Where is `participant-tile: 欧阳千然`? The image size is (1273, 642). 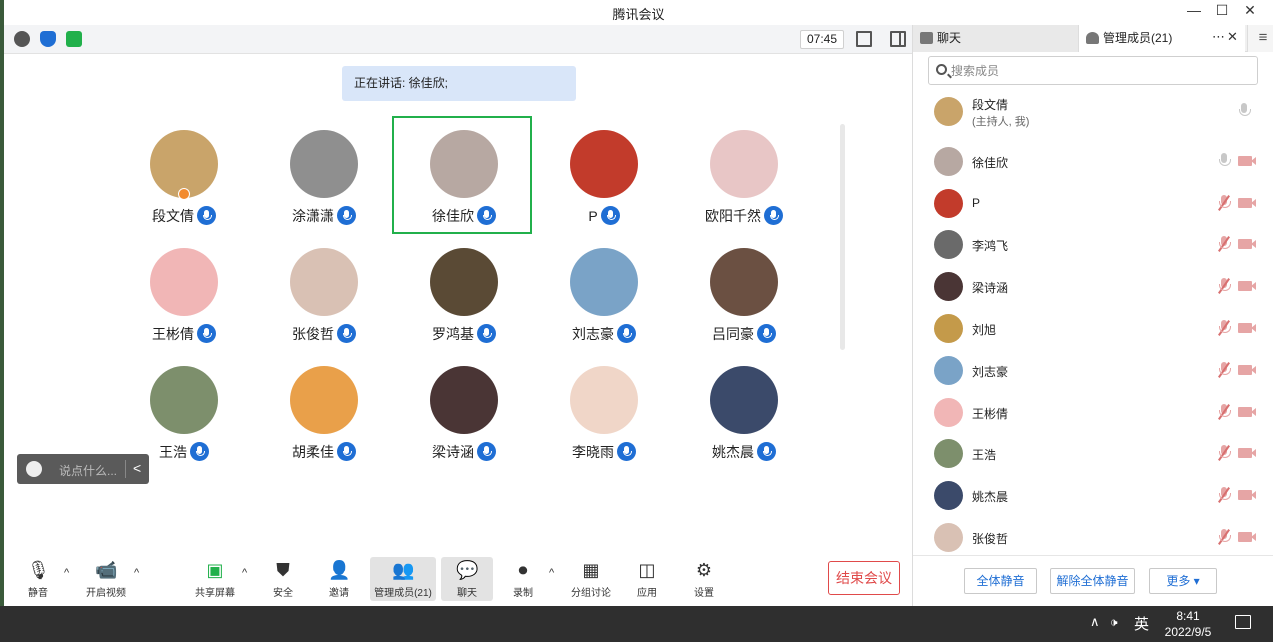
participant-tile: 欧阳千然 is located at coordinates (744, 177).